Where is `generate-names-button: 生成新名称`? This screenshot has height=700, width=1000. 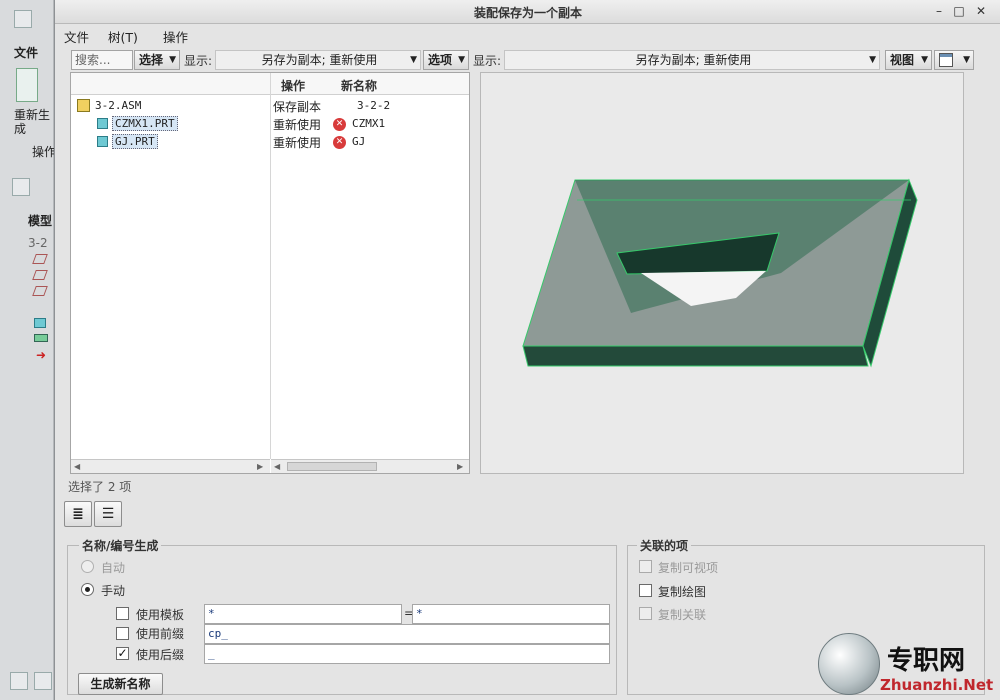
generate-names-button: 生成新名称 is located at coordinates (120, 684).